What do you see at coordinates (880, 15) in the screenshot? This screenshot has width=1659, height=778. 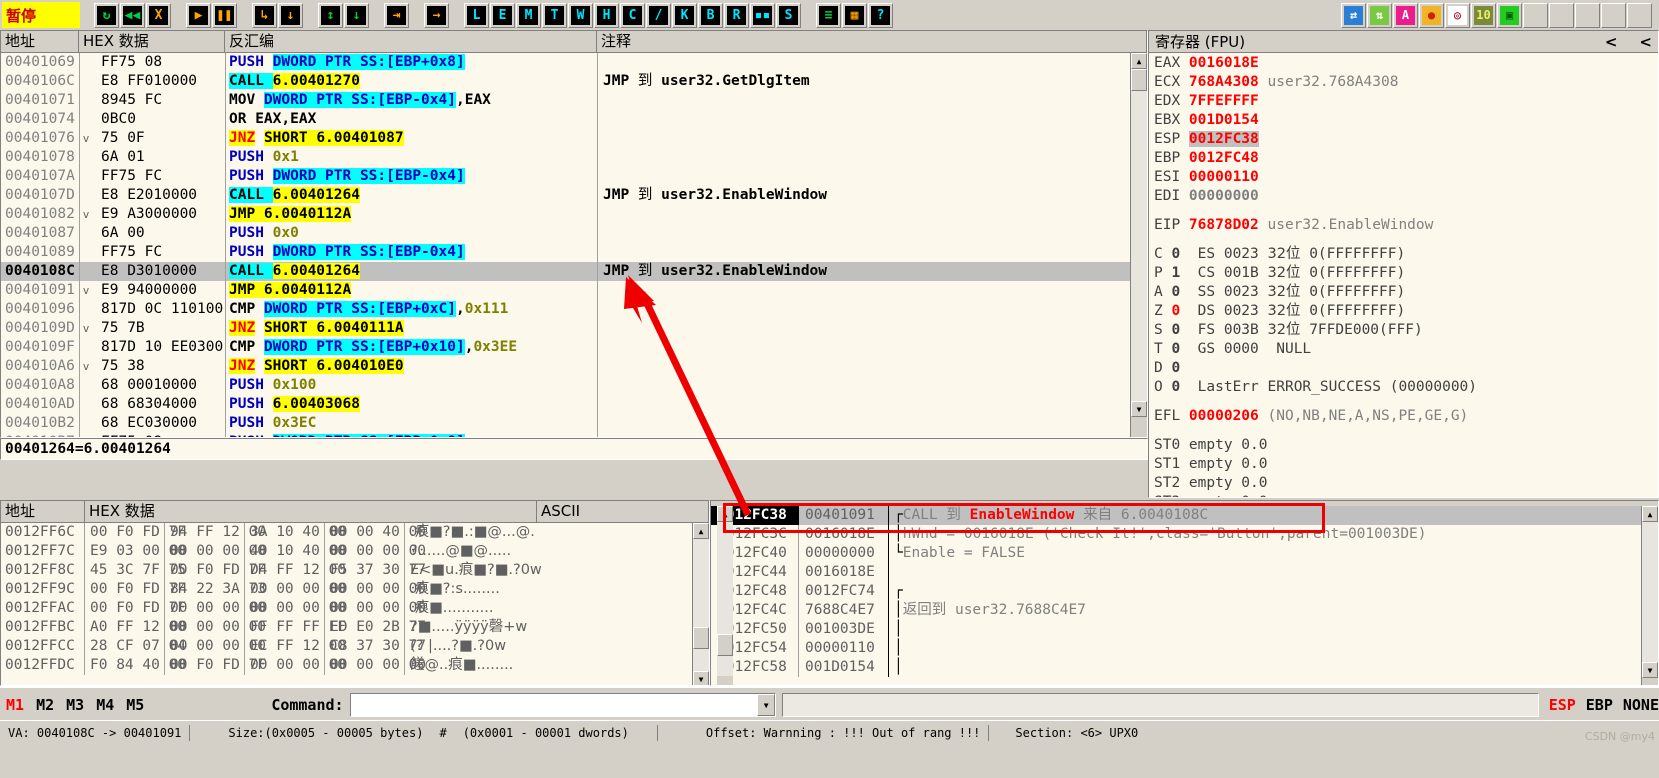 I see `help-icon: ?` at bounding box center [880, 15].